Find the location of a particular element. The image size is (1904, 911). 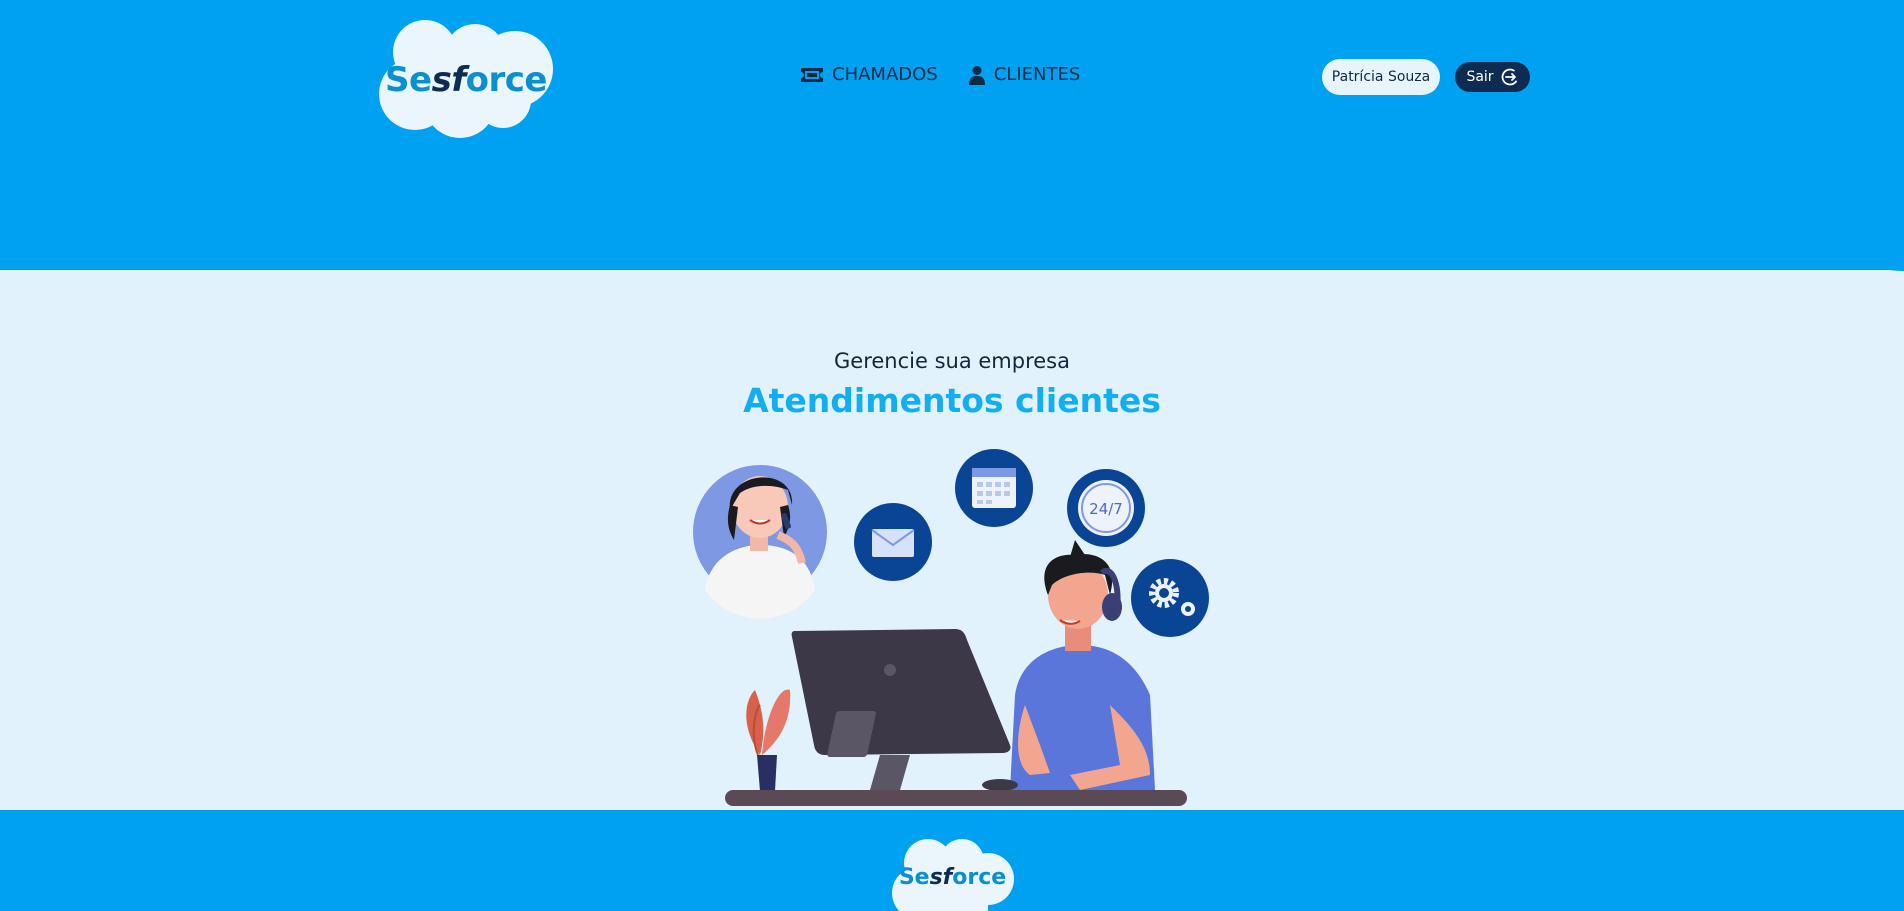

support-illustration: 24/7 is located at coordinates (951, 627).